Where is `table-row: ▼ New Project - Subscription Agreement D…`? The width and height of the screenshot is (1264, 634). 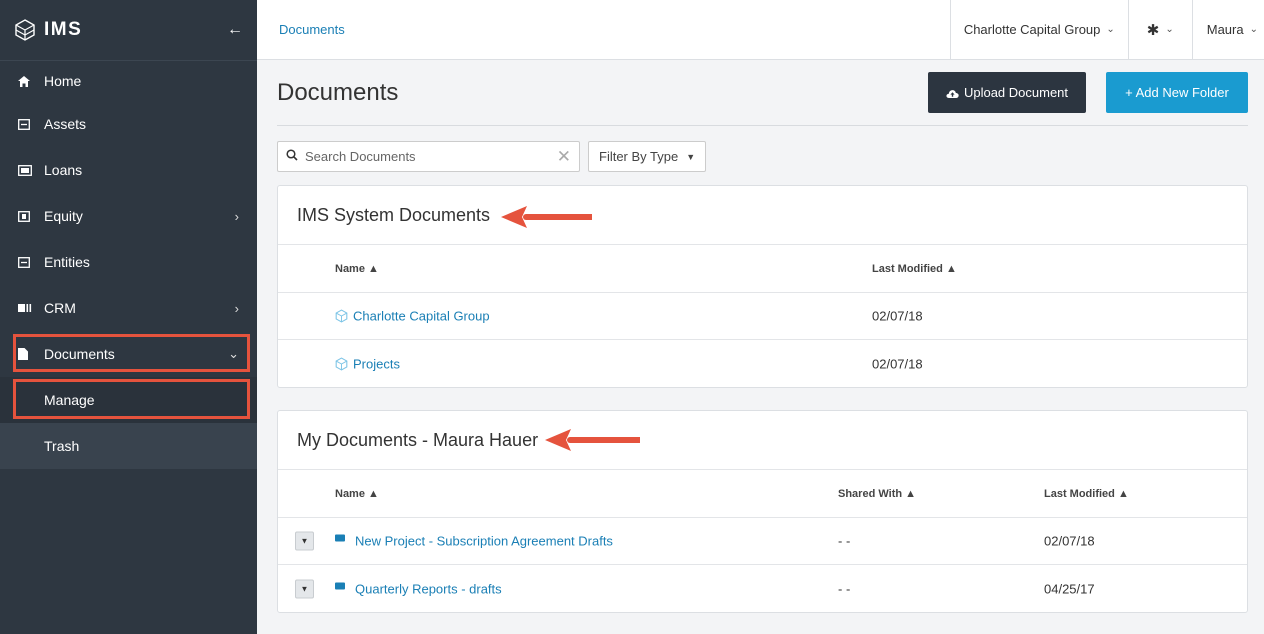 table-row: ▼ New Project - Subscription Agreement D… is located at coordinates (762, 541).